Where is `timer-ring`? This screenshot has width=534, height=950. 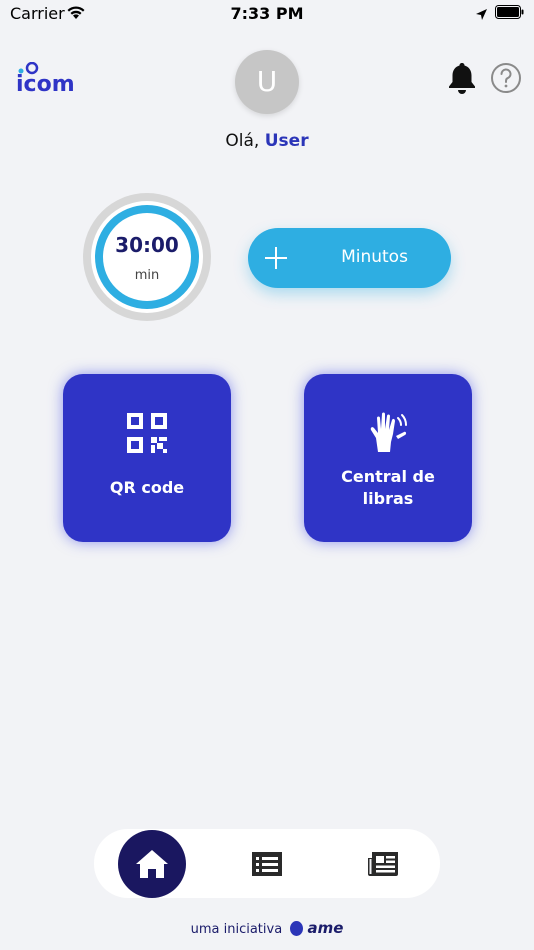
timer-ring is located at coordinates (147, 257).